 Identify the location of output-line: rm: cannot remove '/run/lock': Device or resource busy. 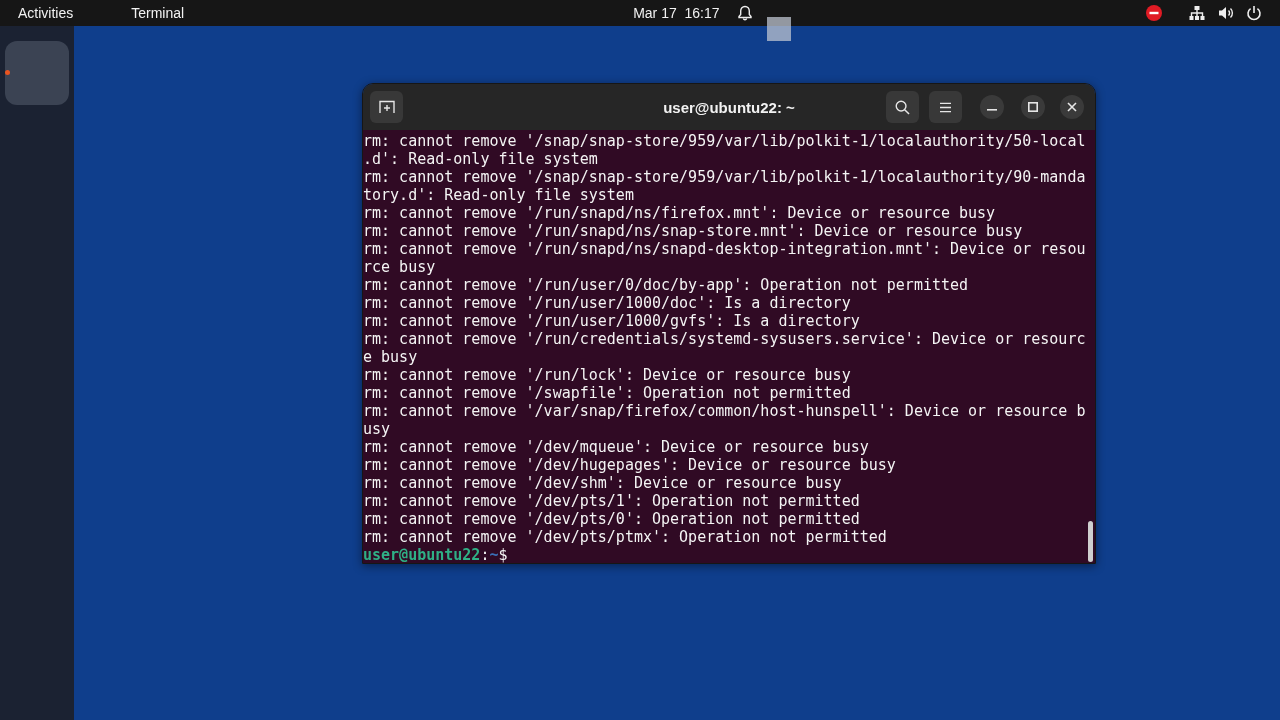
(607, 375).